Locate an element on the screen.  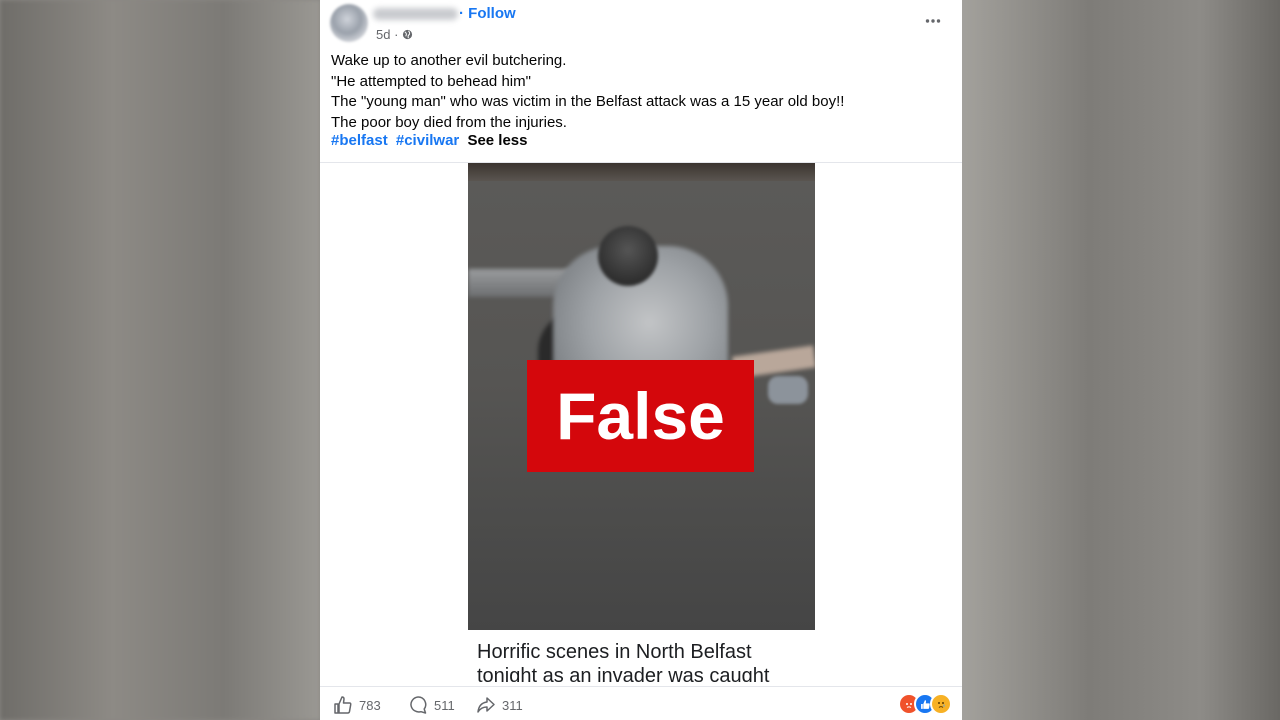
comment-count: 511 is located at coordinates (431, 705).